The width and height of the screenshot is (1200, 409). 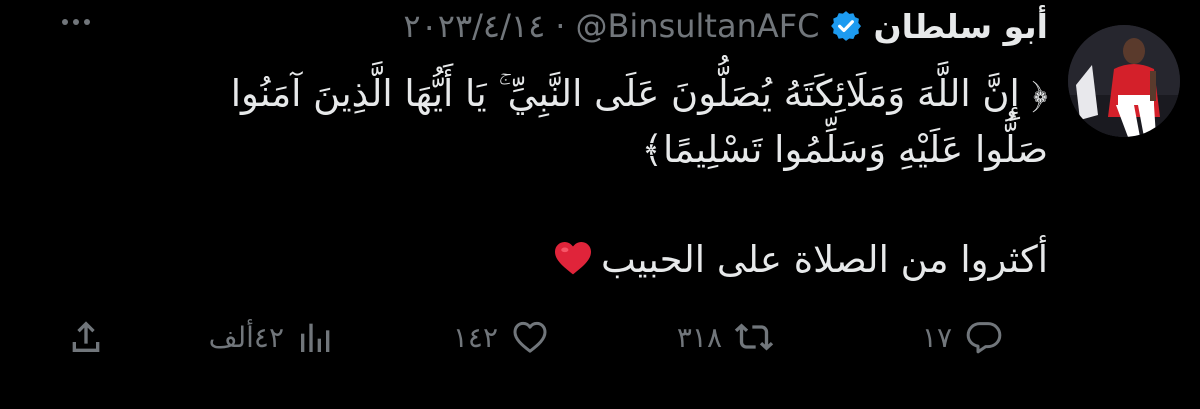 I want to click on tweet-header: أبو سلطان @BinsultanAFC · ٢٠٢٣/٤/١٤, so click(x=725, y=26).